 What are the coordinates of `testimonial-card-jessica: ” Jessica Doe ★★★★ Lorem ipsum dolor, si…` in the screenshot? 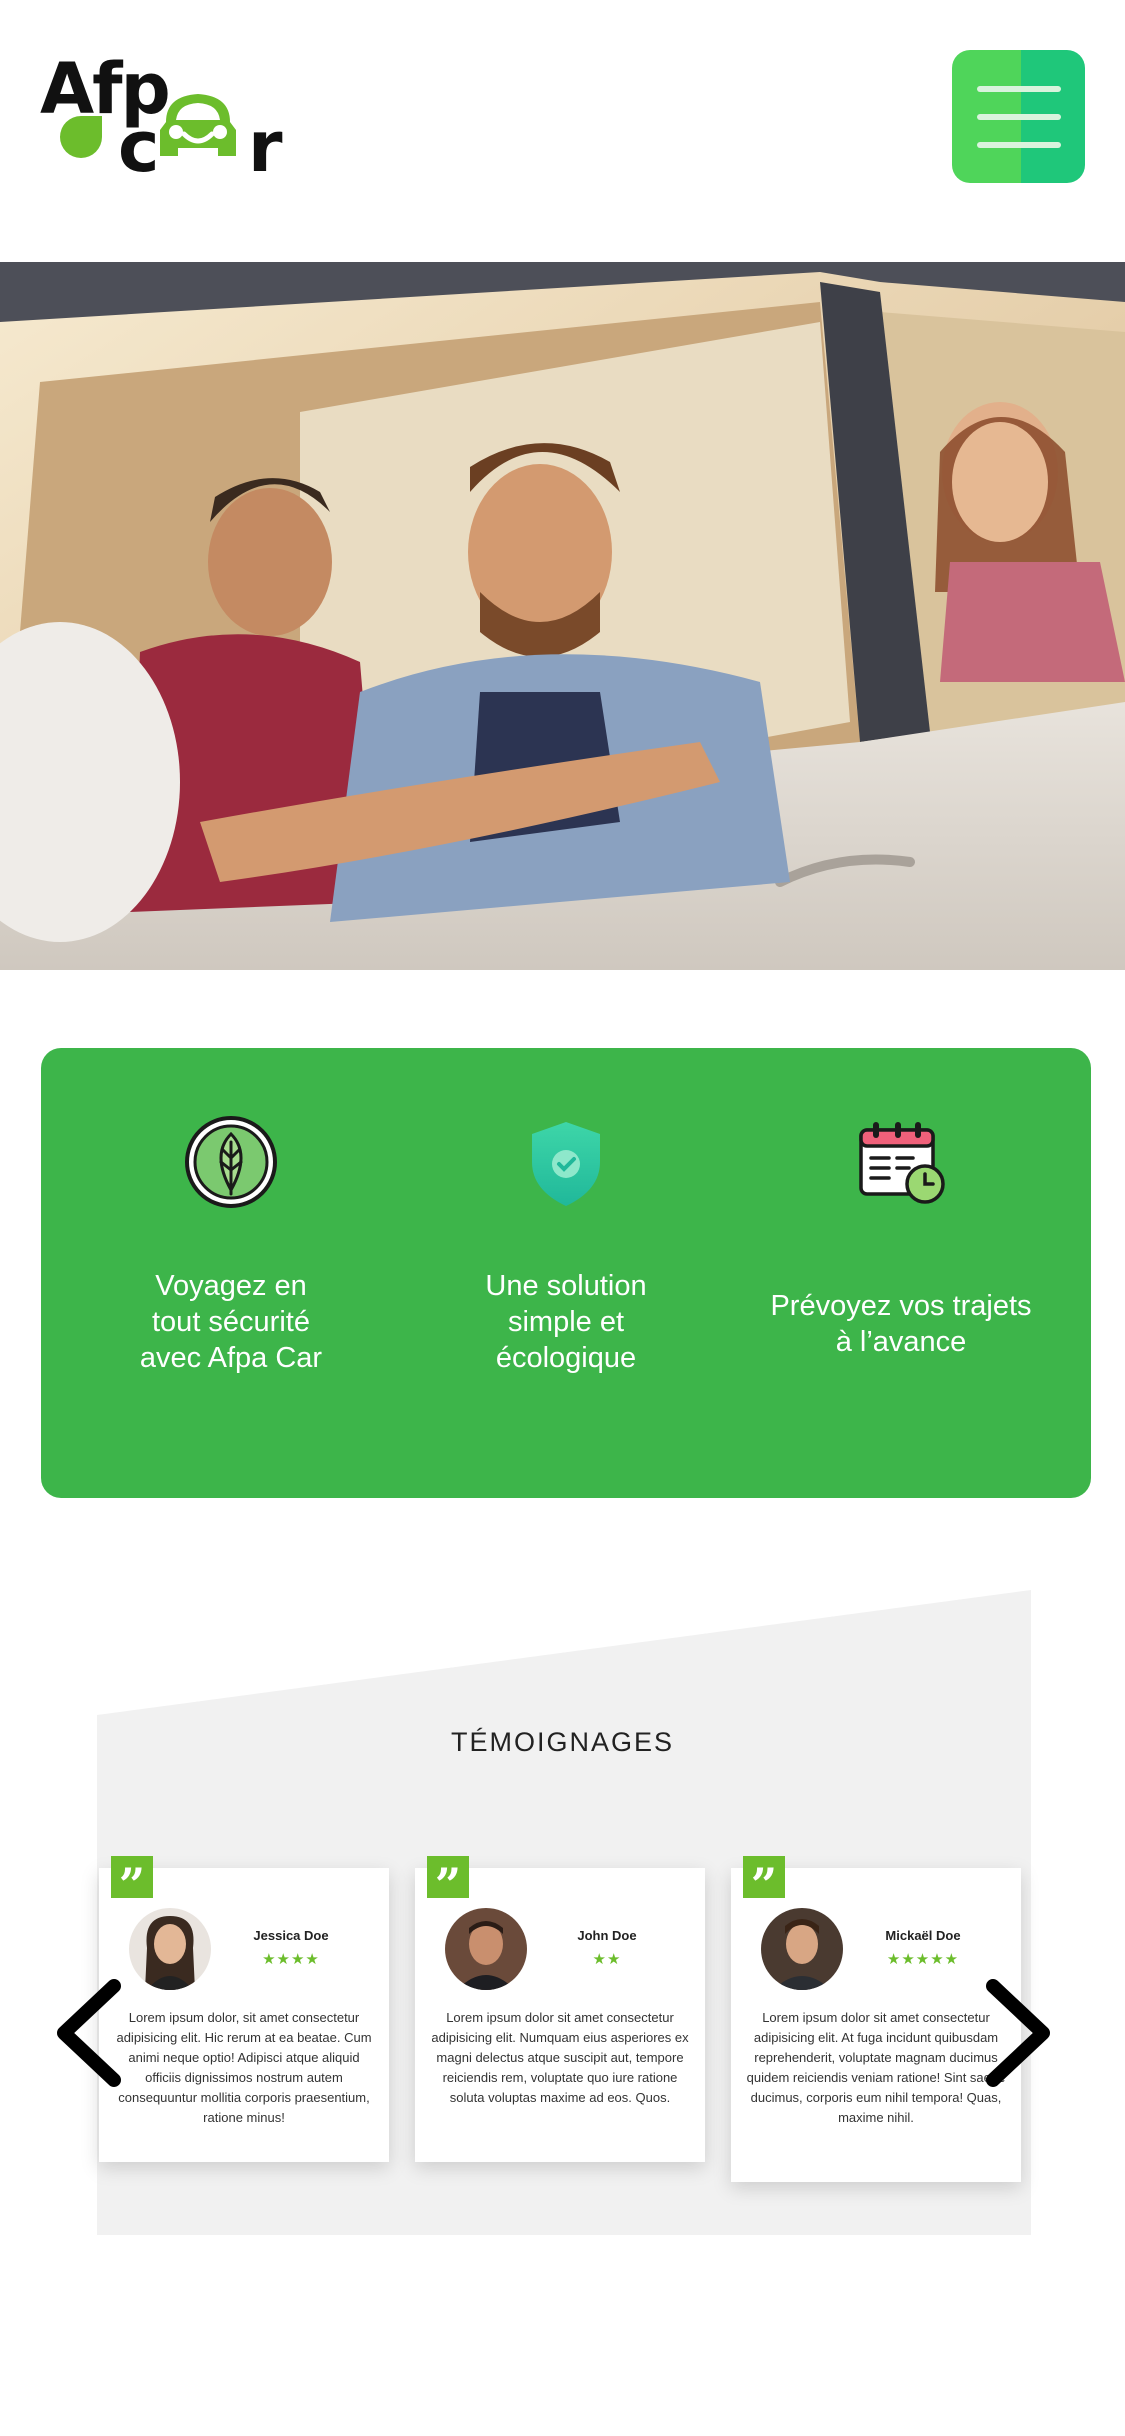 It's located at (244, 2009).